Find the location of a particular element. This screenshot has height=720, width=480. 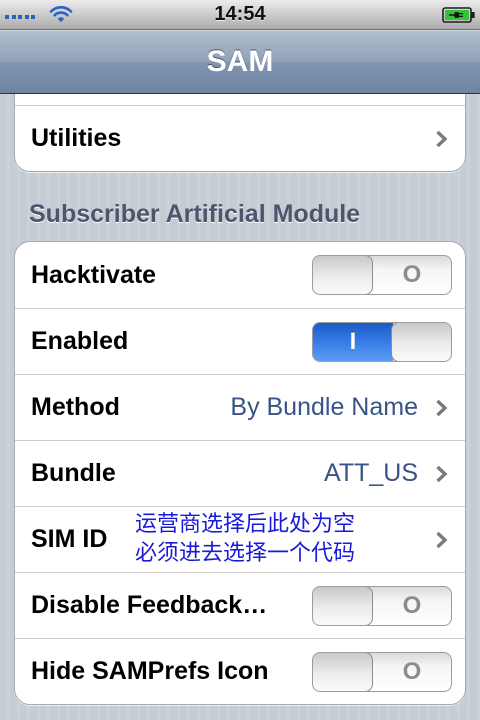

row-label: Utilities is located at coordinates (76, 138).